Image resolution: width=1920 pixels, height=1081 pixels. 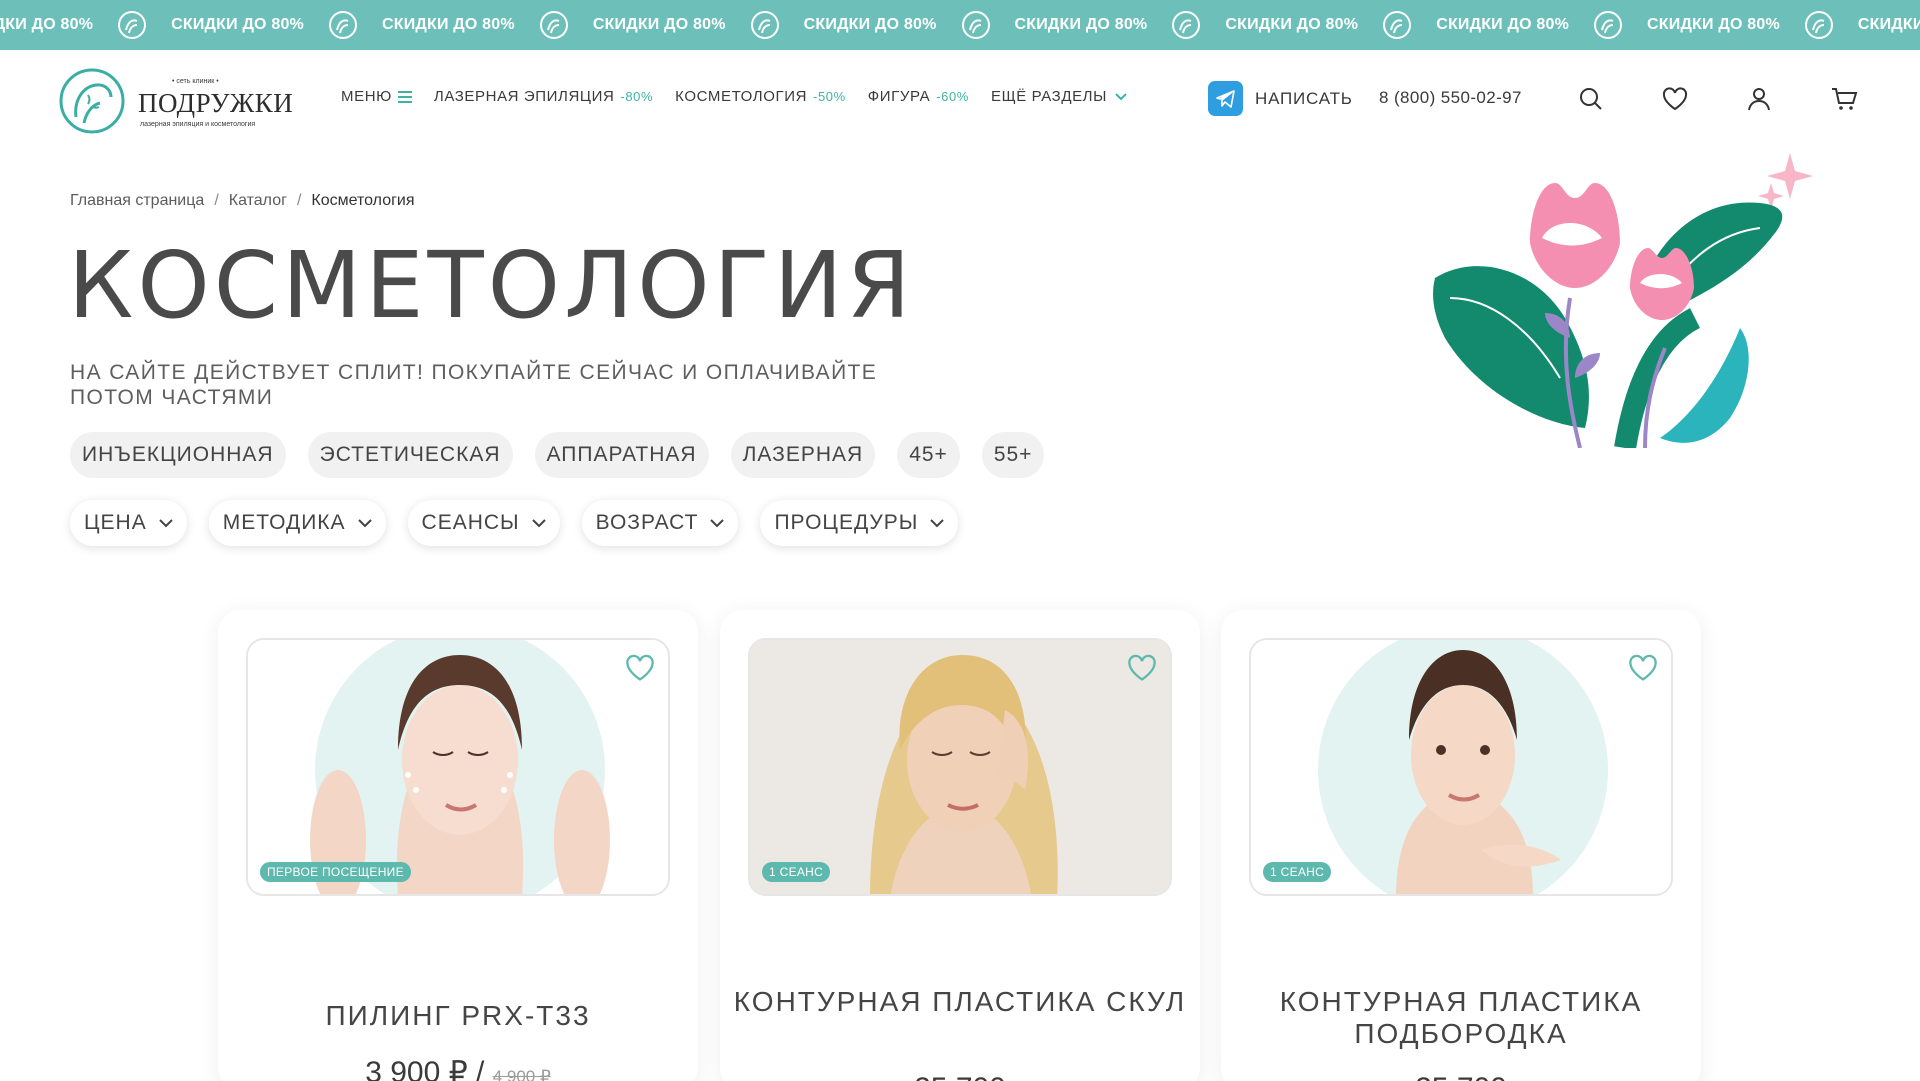 What do you see at coordinates (47, 24) in the screenshot?
I see `promo-text: ИДКИ ДО 80%` at bounding box center [47, 24].